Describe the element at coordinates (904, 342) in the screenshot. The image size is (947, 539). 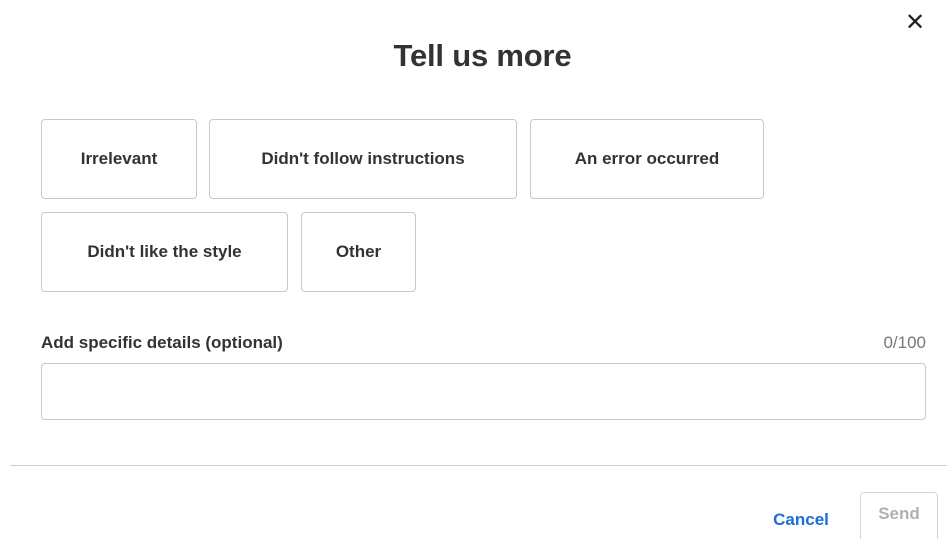
I see `character-counter: 0/100` at that location.